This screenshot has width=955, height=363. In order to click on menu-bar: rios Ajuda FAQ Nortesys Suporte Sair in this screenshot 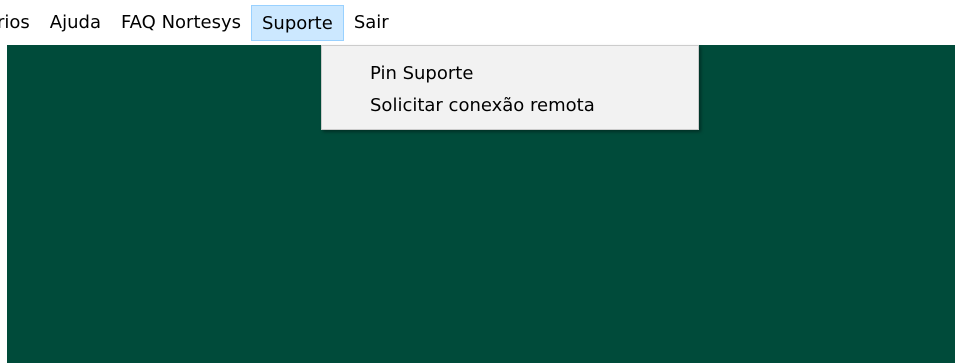, I will do `click(477, 22)`.